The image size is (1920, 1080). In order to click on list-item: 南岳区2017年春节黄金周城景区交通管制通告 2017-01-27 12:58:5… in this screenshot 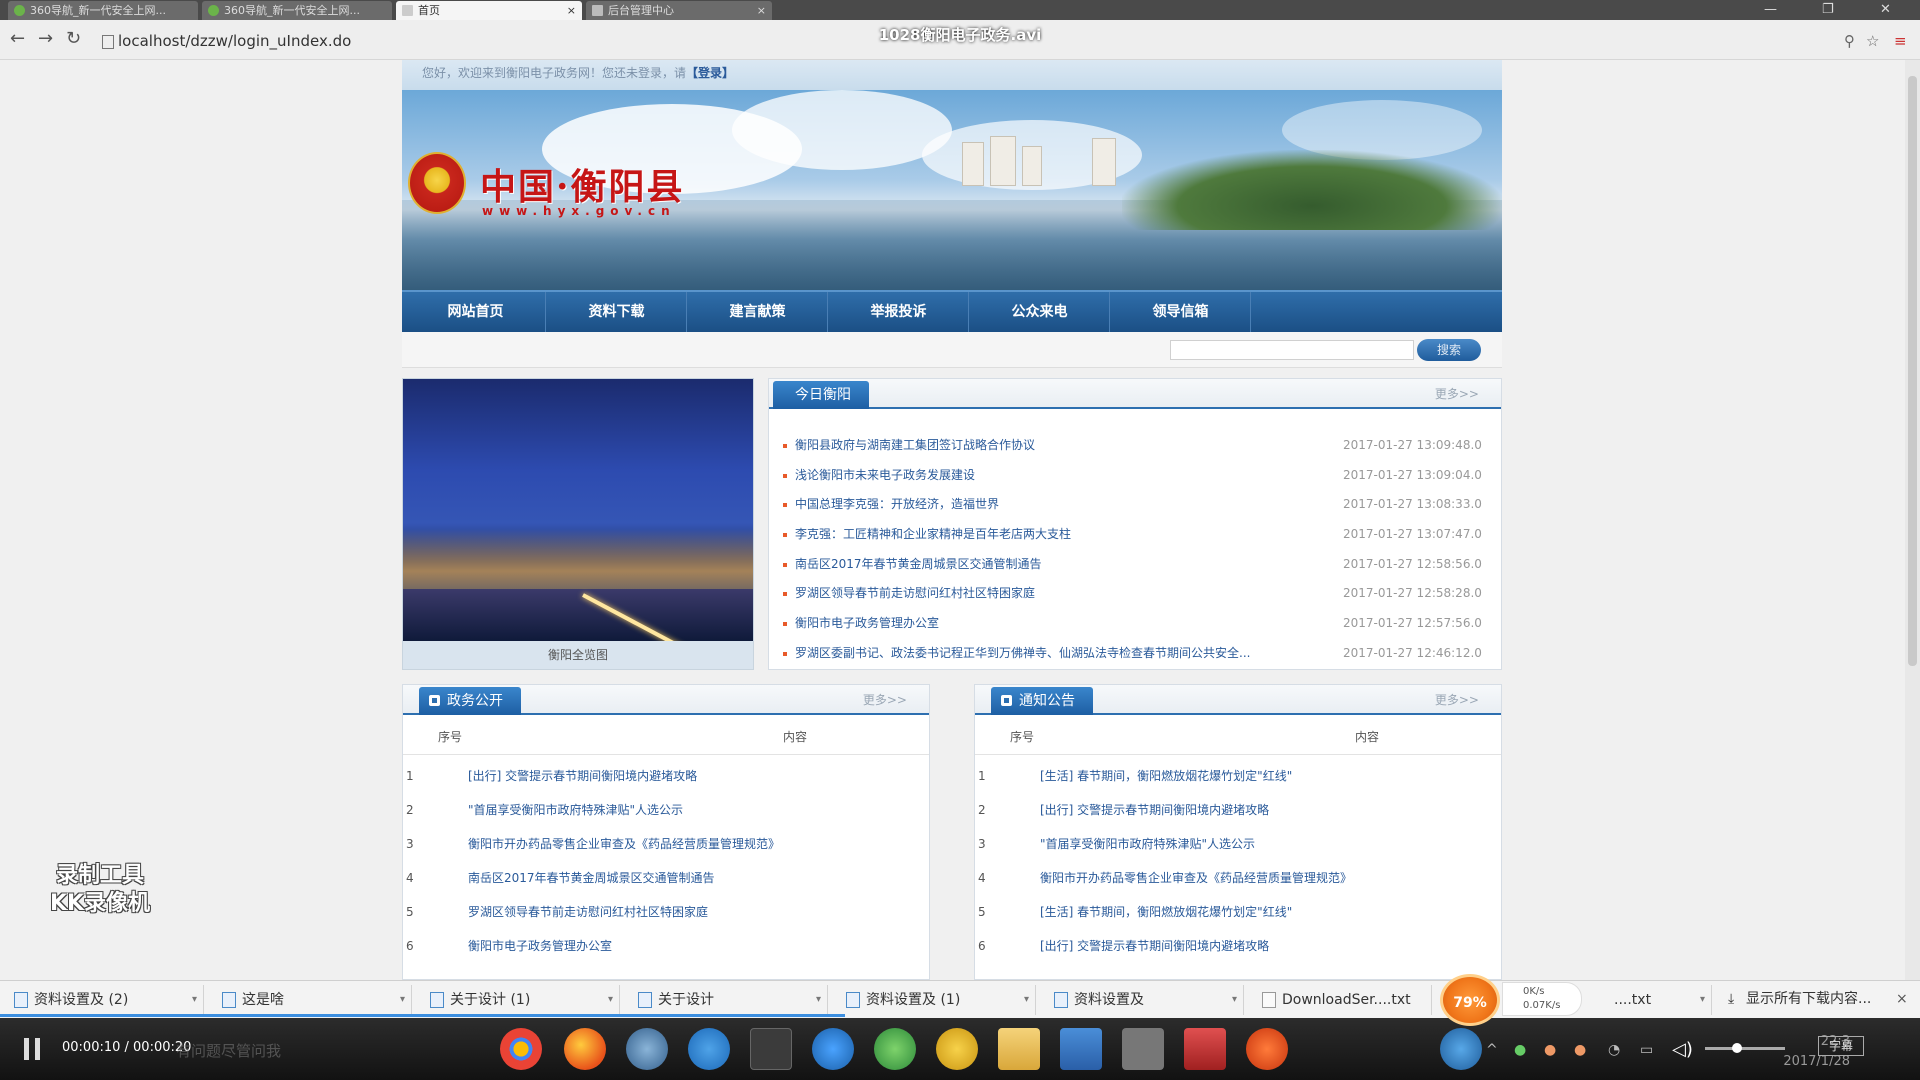, I will do `click(1133, 565)`.